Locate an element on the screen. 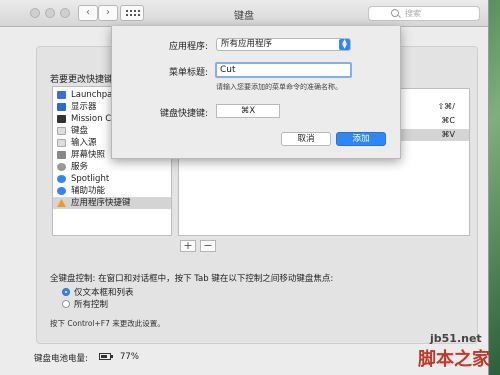 This screenshot has width=500, height=375. battery-icon is located at coordinates (106, 356).